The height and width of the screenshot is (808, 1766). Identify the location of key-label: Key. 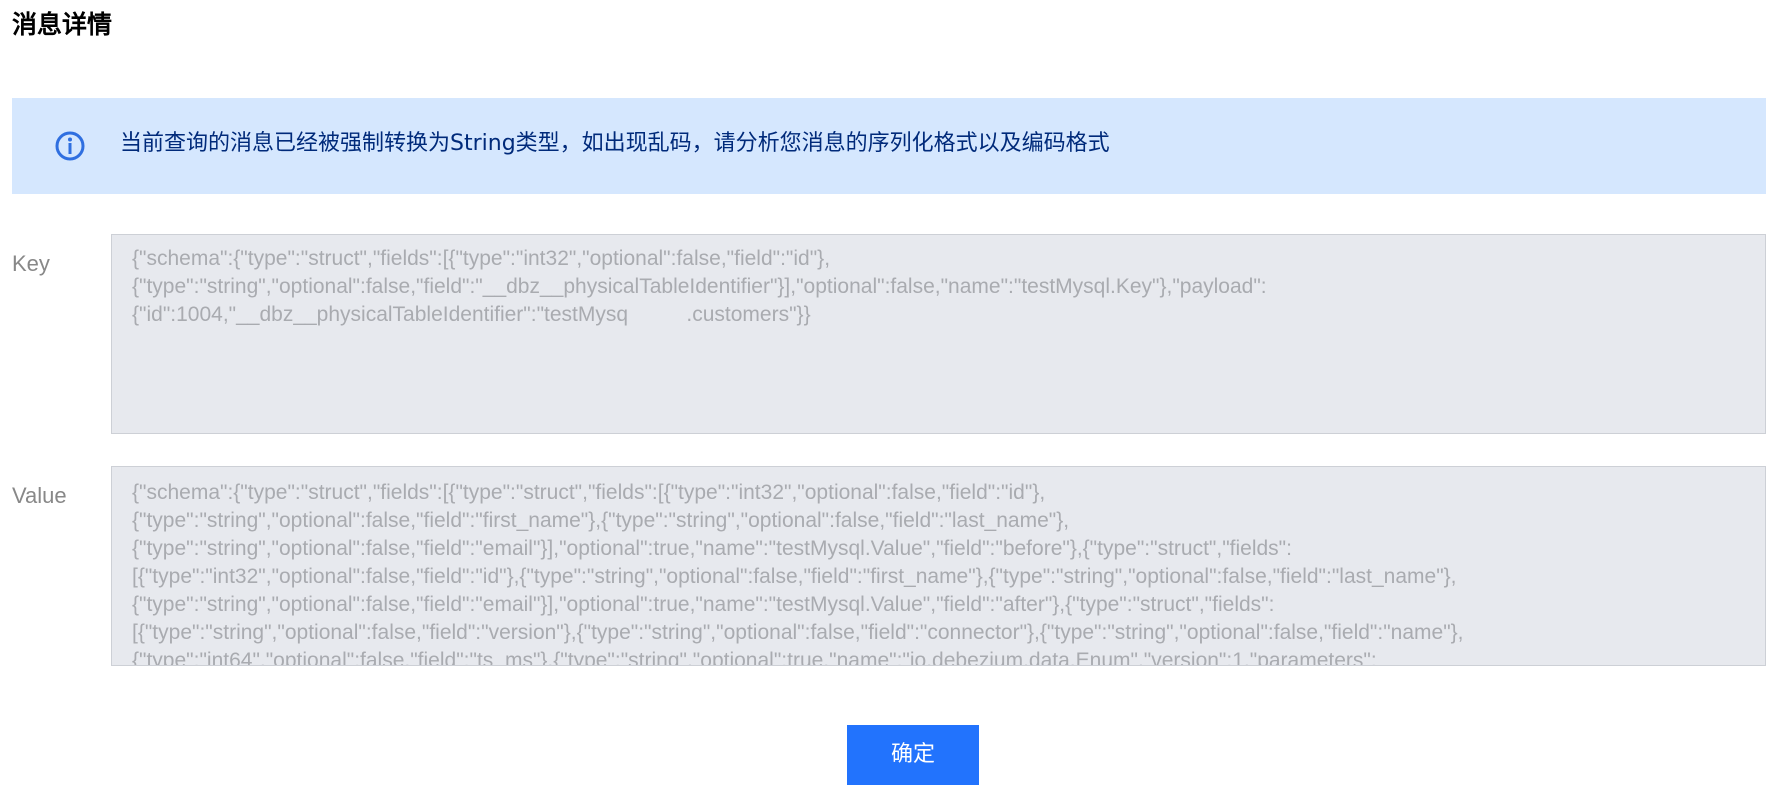
(31, 263).